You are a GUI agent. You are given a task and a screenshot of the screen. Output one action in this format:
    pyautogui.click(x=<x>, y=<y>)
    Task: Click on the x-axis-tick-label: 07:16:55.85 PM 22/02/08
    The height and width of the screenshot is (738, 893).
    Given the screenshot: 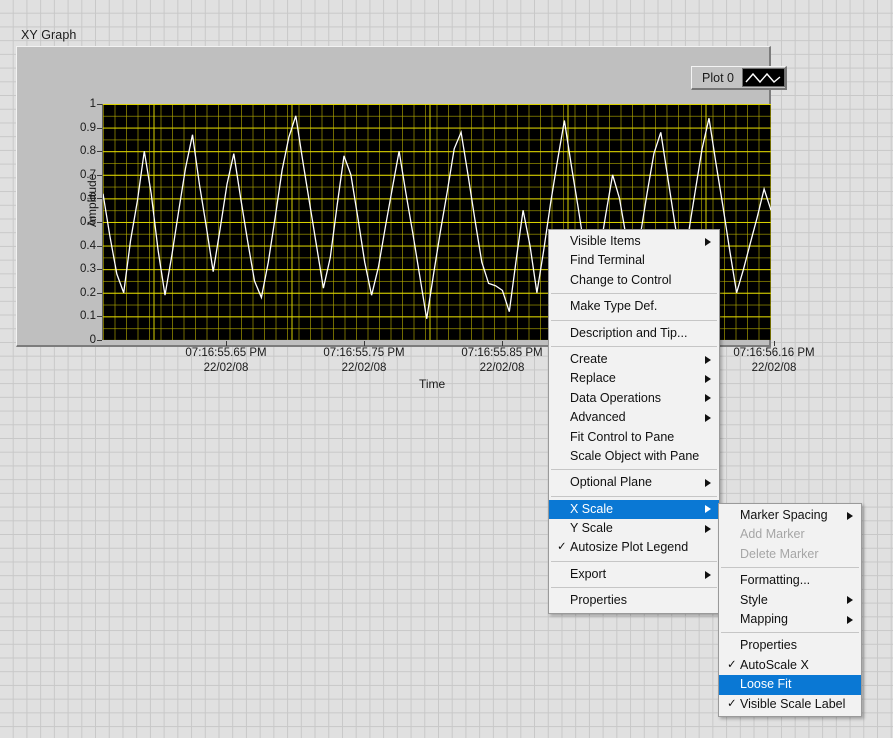 What is the action you would take?
    pyautogui.click(x=501, y=361)
    